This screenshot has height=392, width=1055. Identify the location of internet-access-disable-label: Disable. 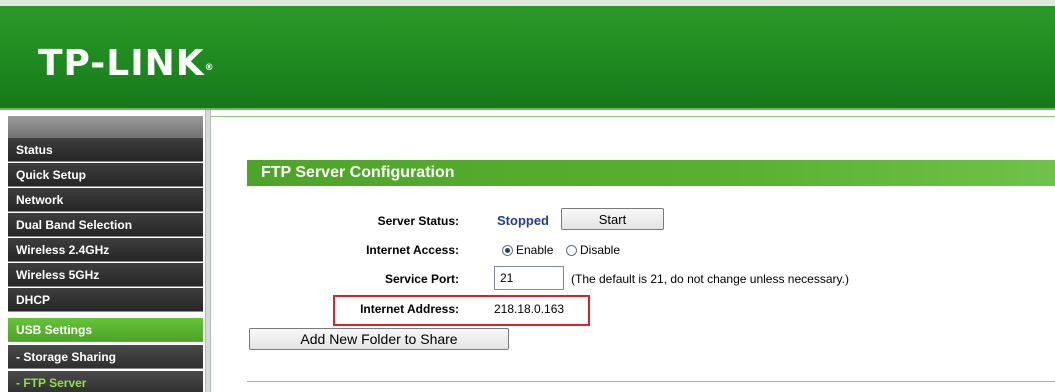
(600, 250).